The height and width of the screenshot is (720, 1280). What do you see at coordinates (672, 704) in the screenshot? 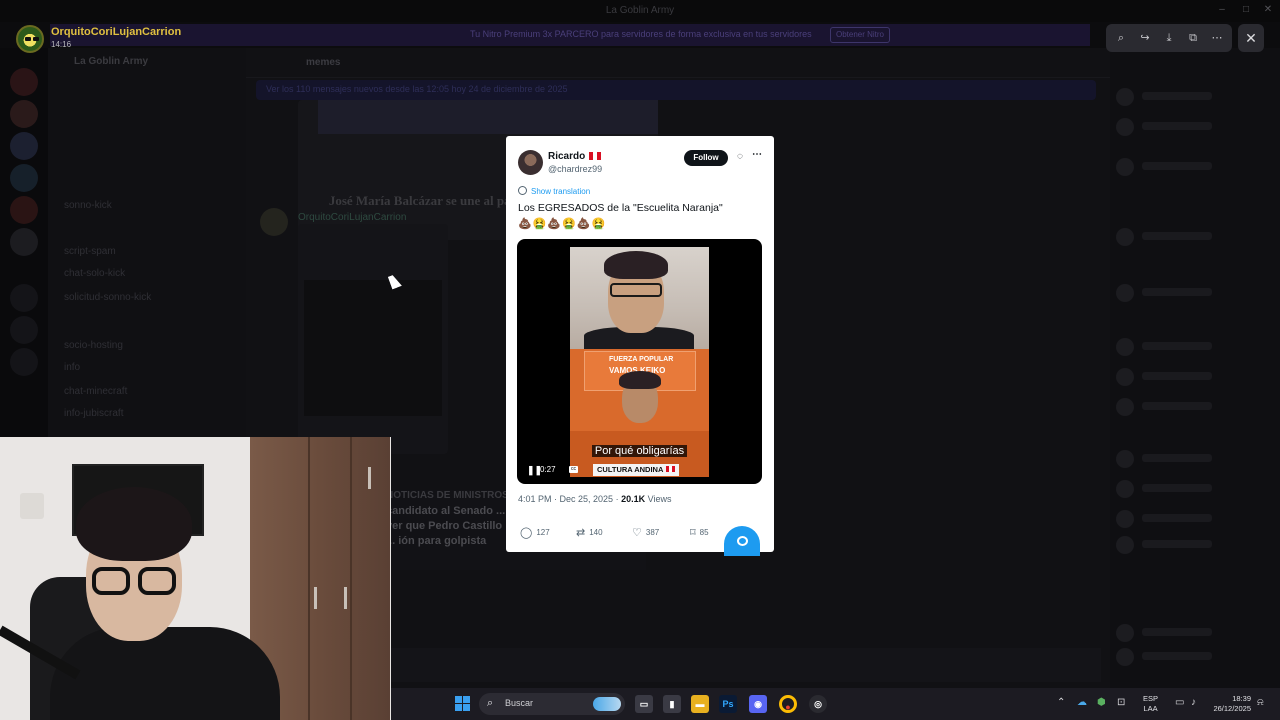
I see `terminal-icon: ▮` at bounding box center [672, 704].